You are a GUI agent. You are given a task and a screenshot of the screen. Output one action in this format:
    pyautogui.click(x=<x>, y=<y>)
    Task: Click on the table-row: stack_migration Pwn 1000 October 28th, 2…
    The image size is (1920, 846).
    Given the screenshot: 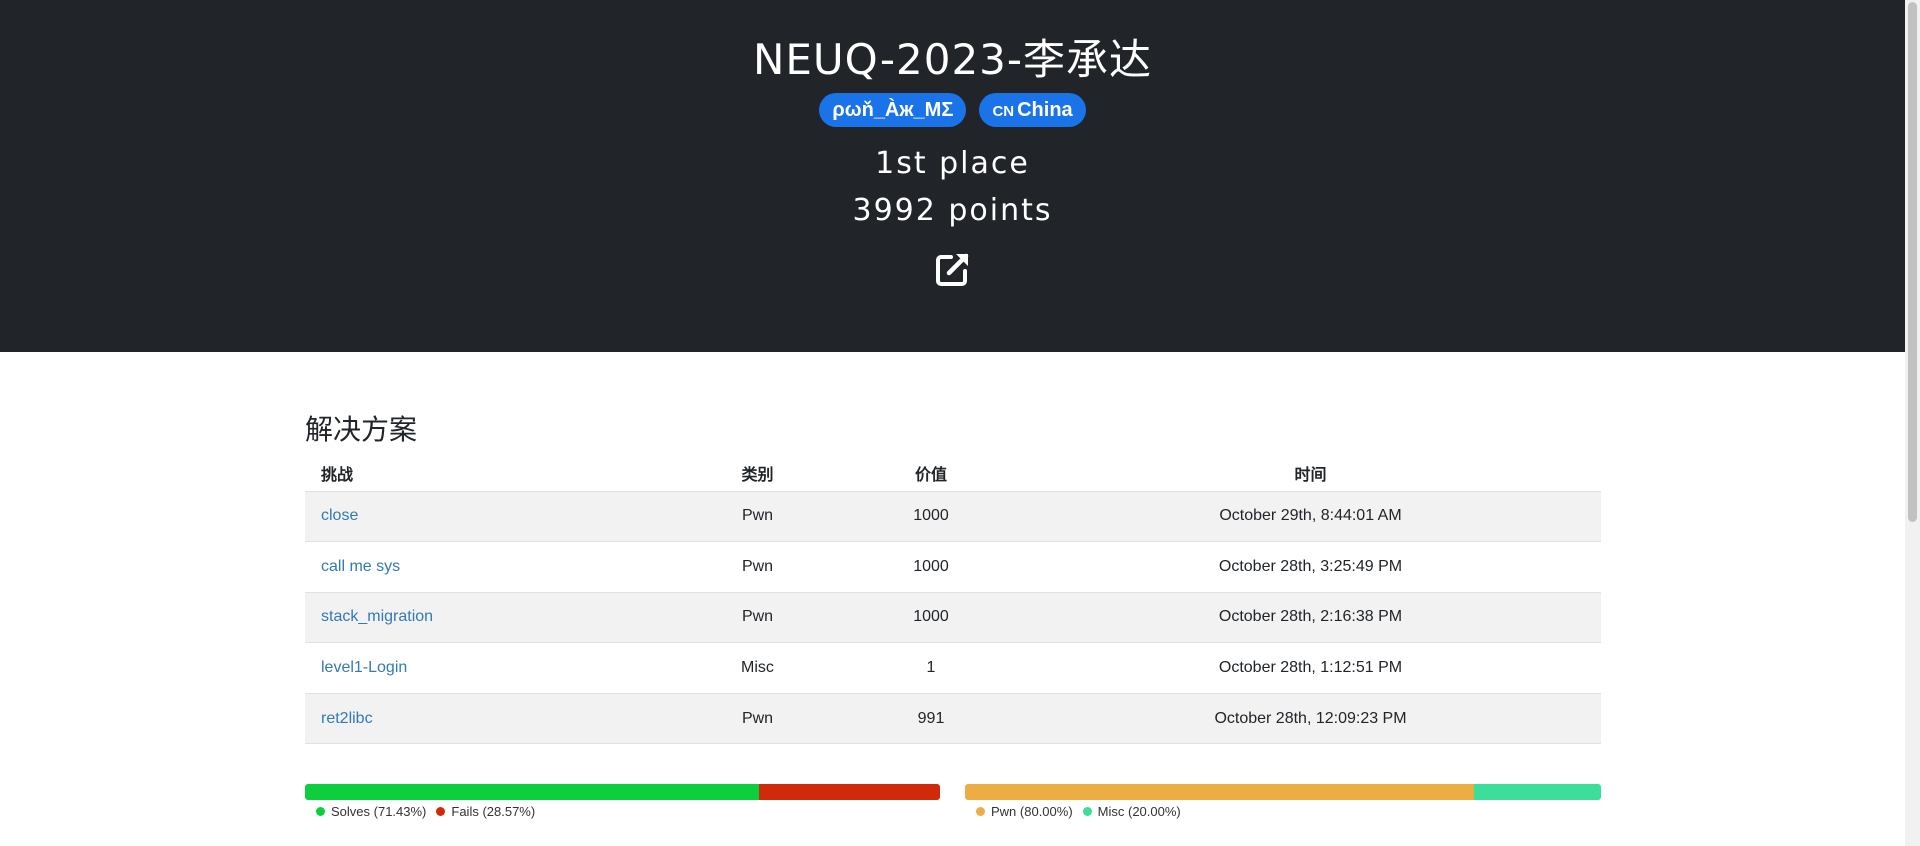 What is the action you would take?
    pyautogui.click(x=953, y=617)
    